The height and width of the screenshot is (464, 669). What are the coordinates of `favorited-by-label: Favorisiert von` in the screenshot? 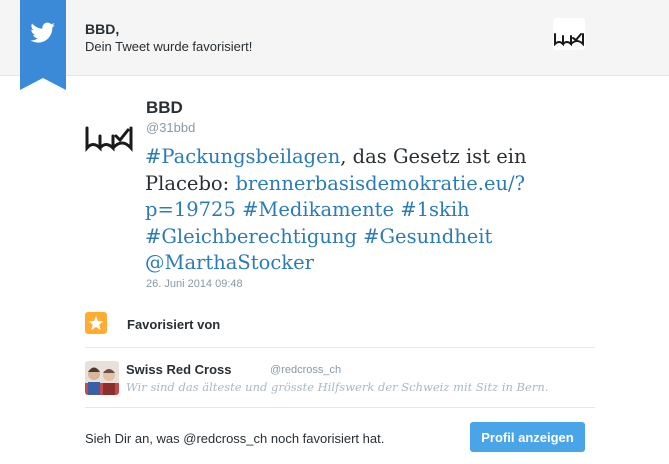 It's located at (174, 324).